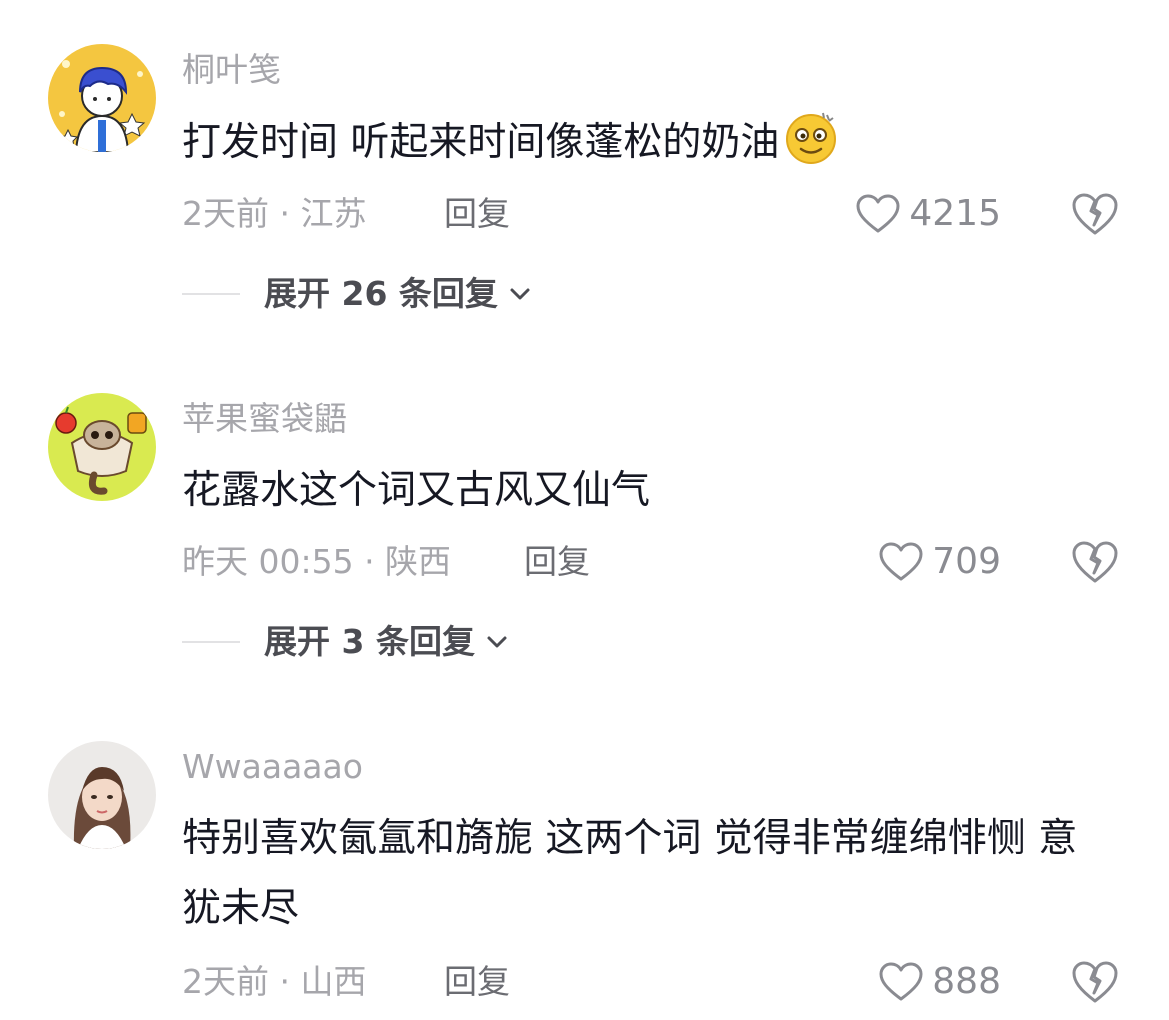  I want to click on comment-meta: 昨天 00:55 · 陕西, so click(317, 561).